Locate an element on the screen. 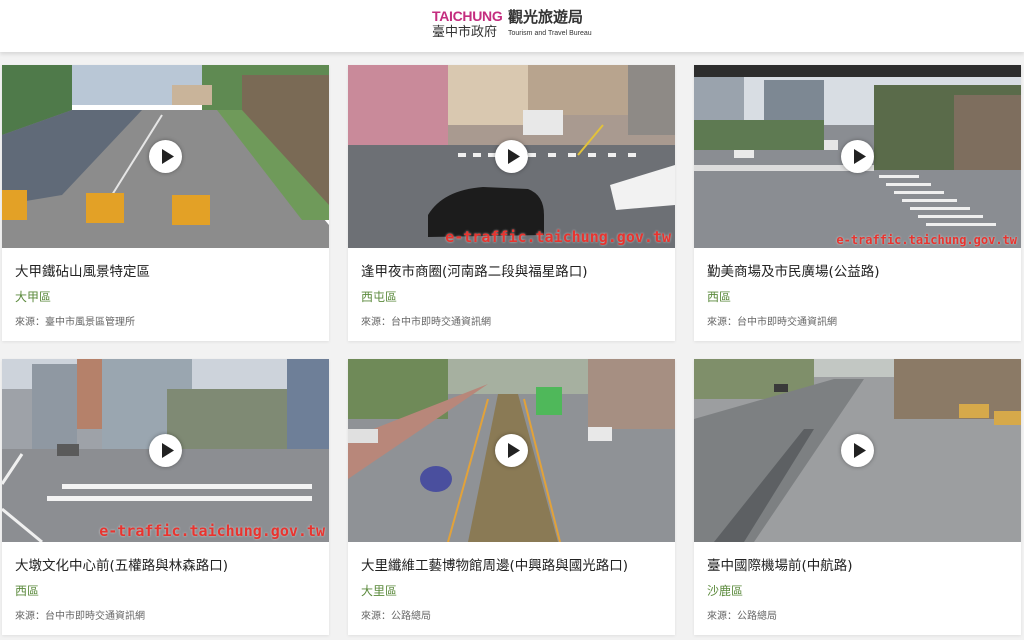 This screenshot has width=1024, height=640. camera-title: 臺中國際機場前(中航路) is located at coordinates (859, 564).